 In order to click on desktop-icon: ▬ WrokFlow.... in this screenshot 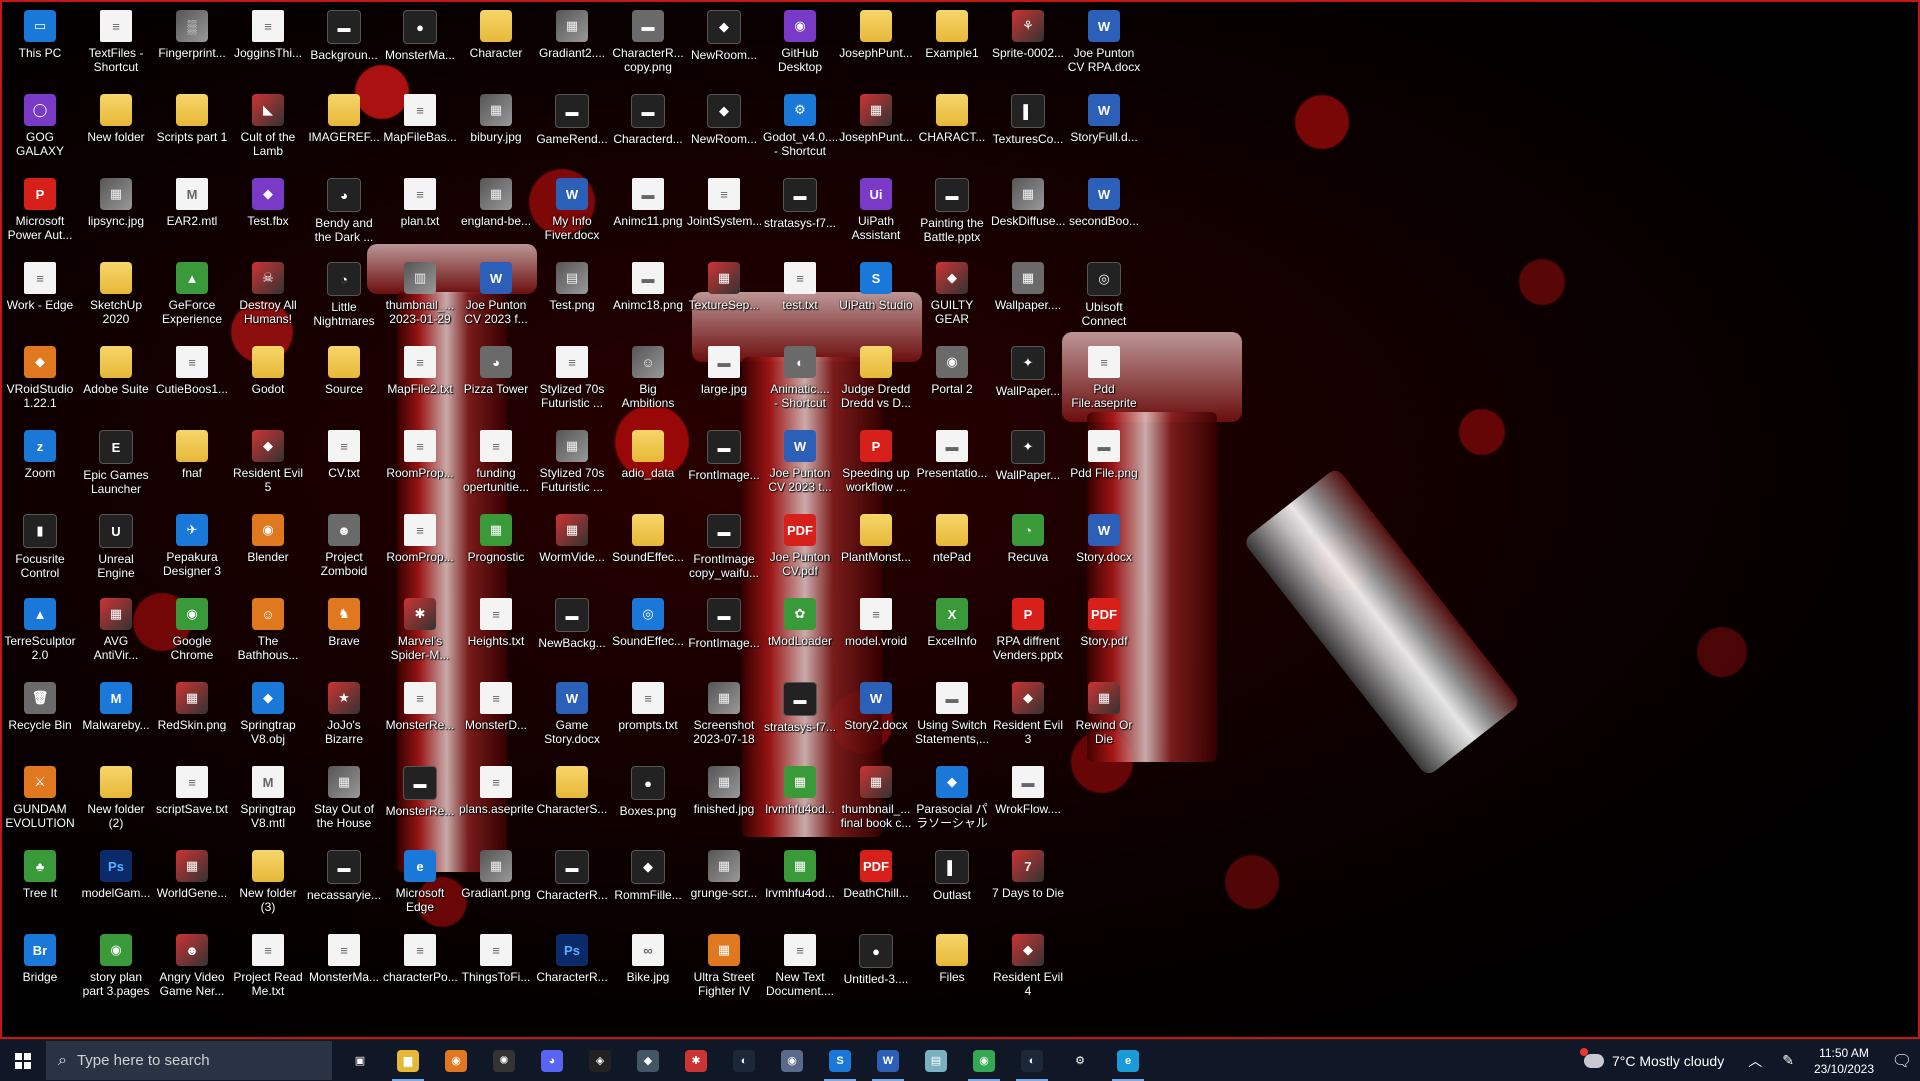, I will do `click(1028, 802)`.